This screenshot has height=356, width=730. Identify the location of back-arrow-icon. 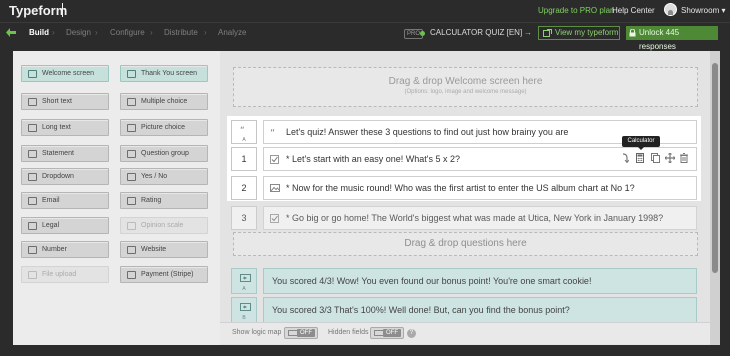
(11, 32).